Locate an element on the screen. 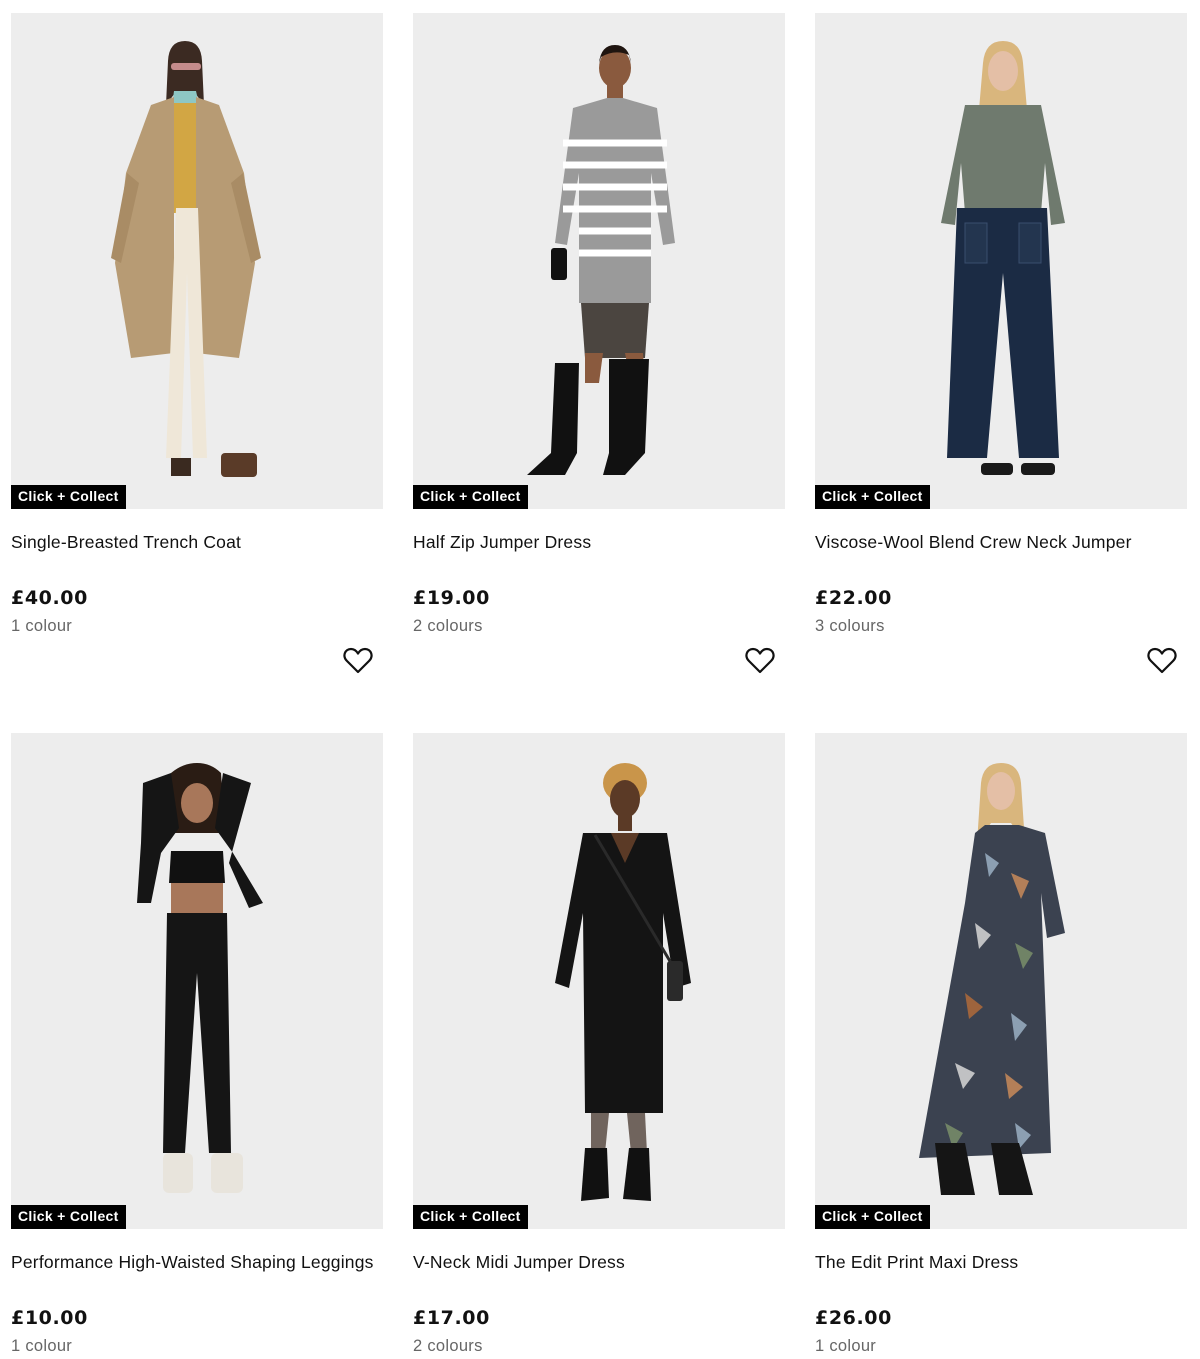  product-price: £19.00 is located at coordinates (451, 598).